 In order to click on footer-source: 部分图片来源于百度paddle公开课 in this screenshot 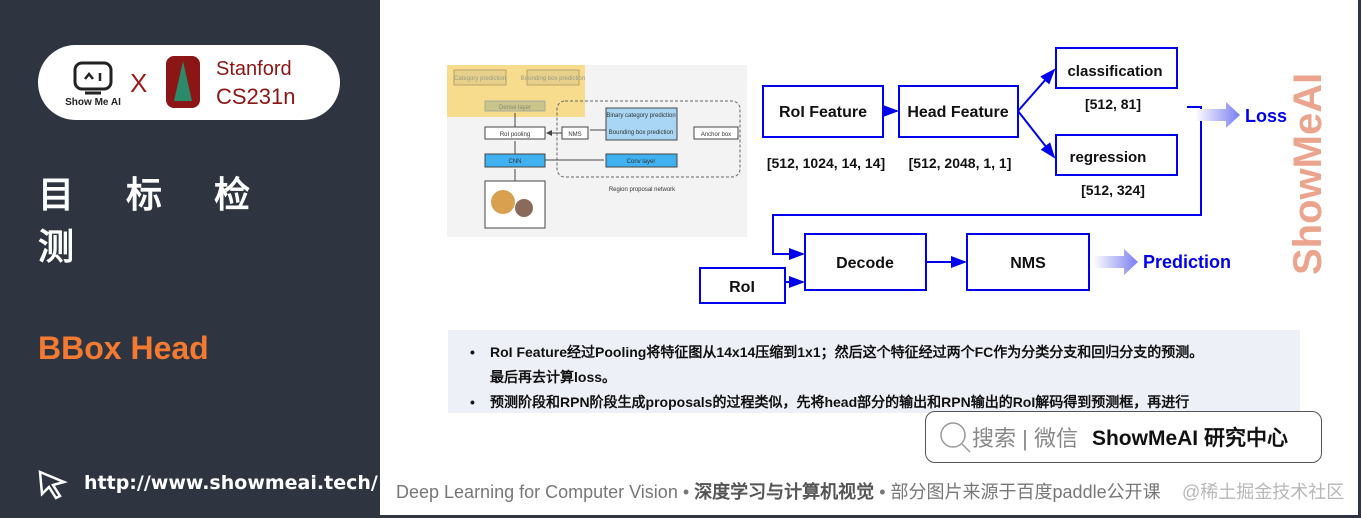, I will do `click(1025, 492)`.